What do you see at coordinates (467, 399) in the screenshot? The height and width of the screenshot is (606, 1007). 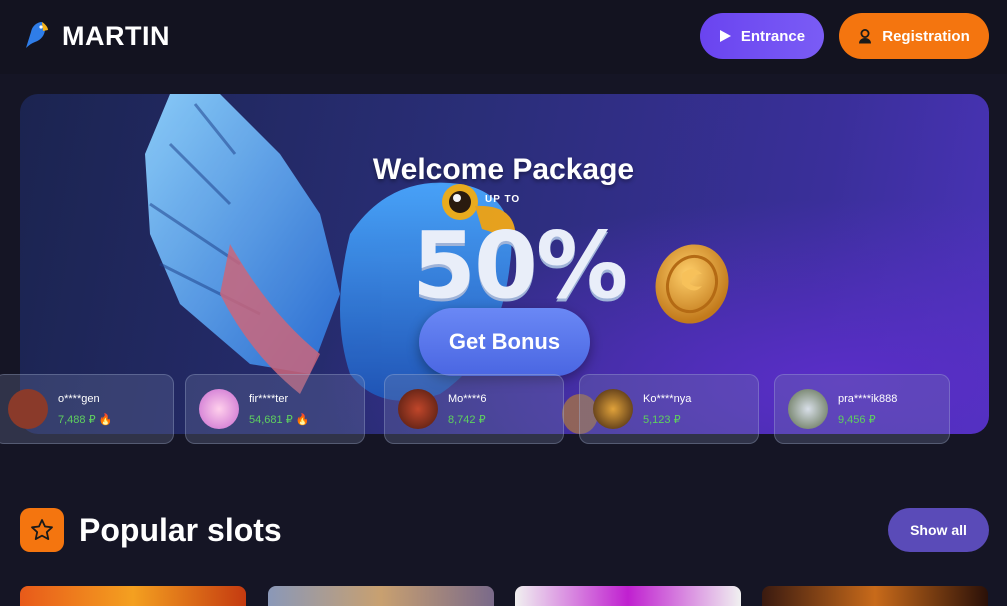 I see `winner-name: Mo****6` at bounding box center [467, 399].